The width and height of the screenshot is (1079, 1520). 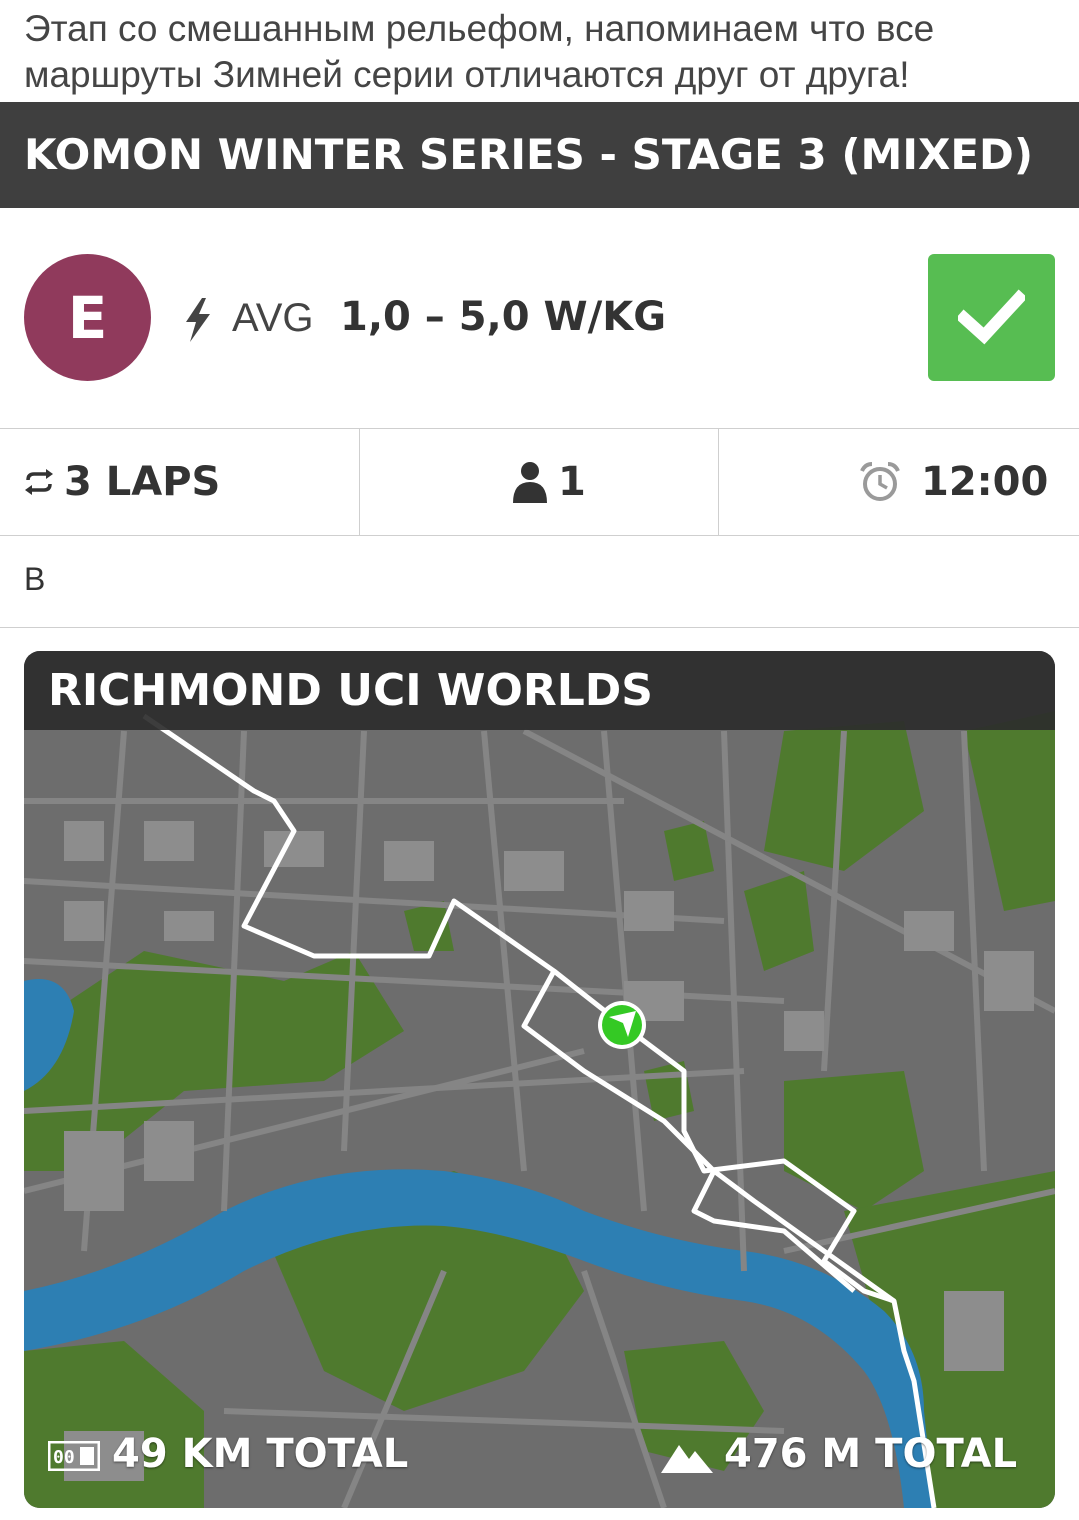 I want to click on stats-row: 3 LAPS 1 12:00, so click(x=539, y=482).